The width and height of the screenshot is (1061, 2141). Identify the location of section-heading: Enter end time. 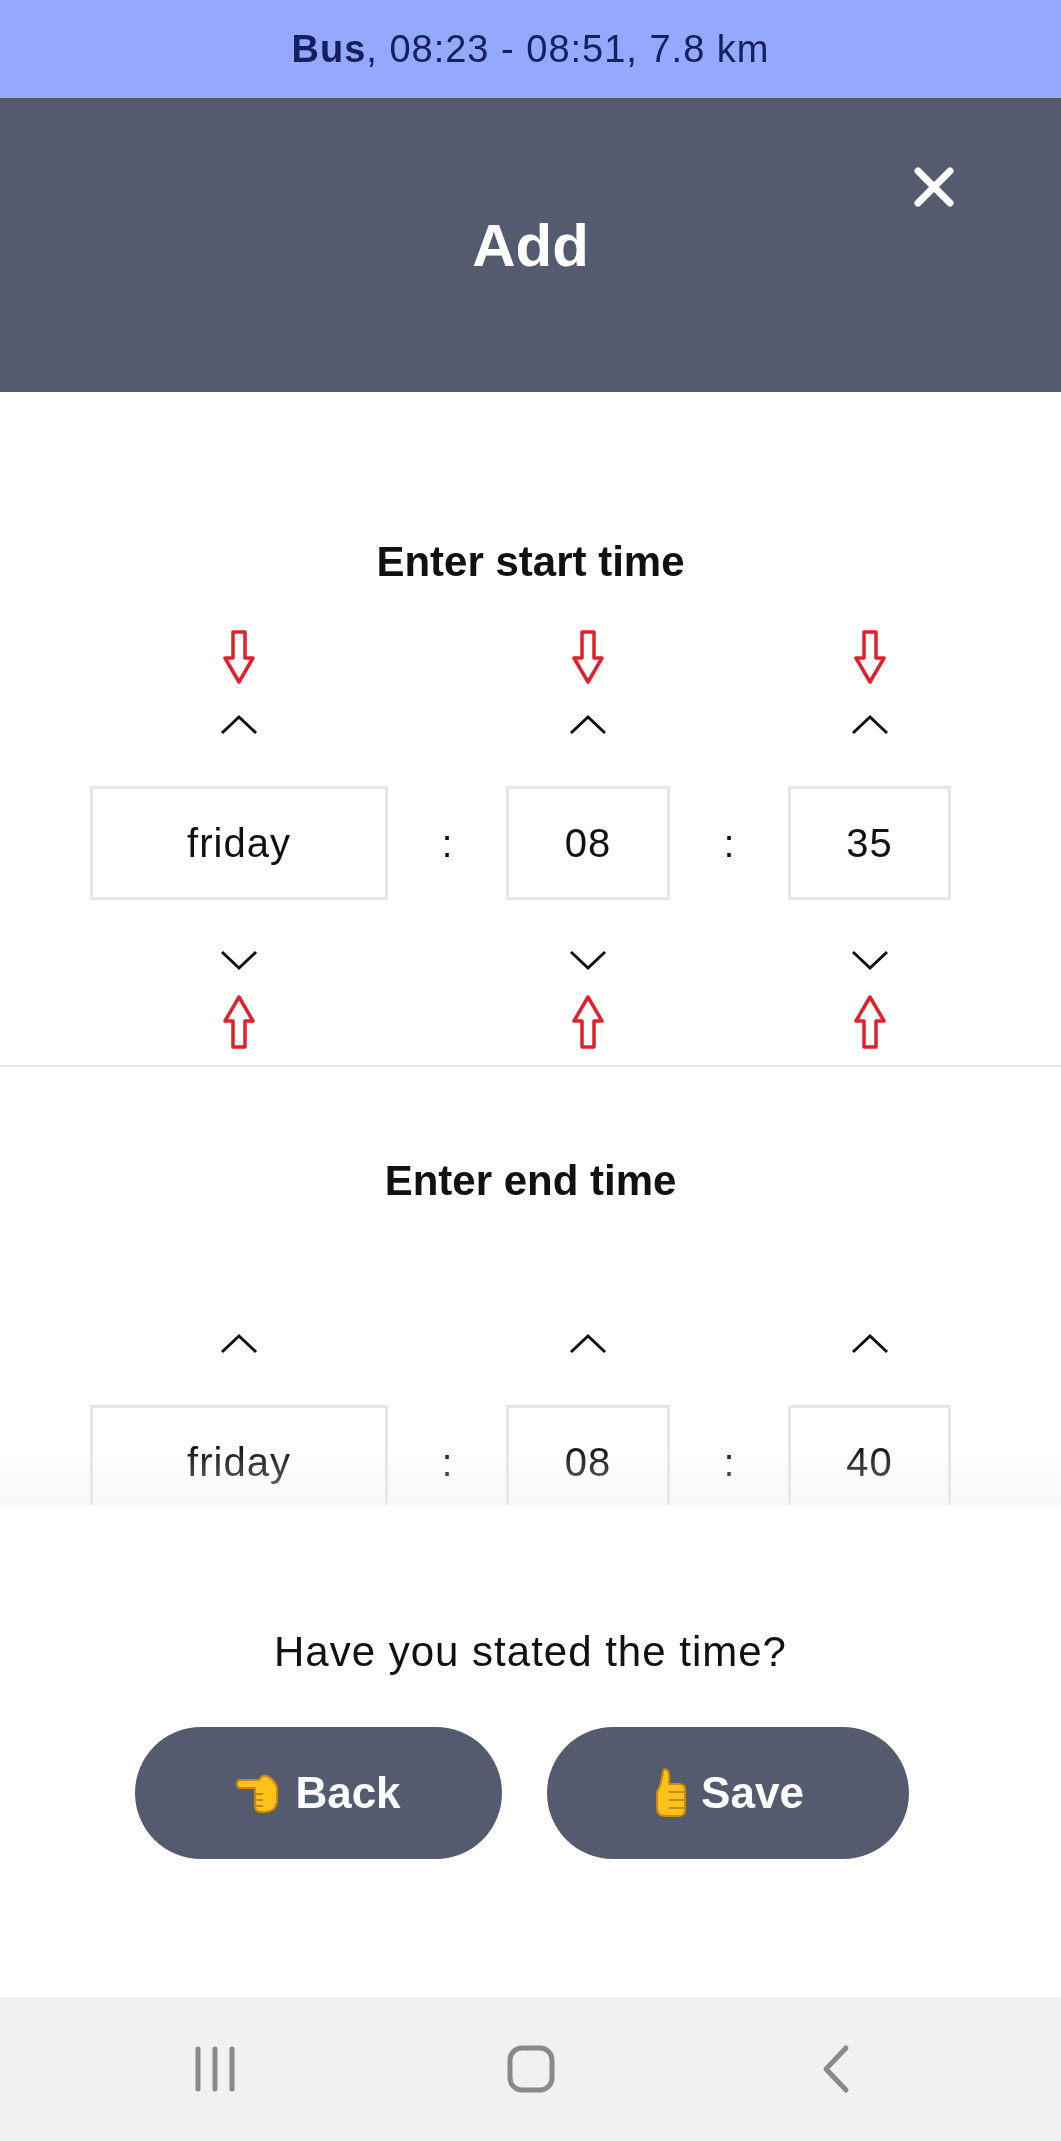
(530, 1181).